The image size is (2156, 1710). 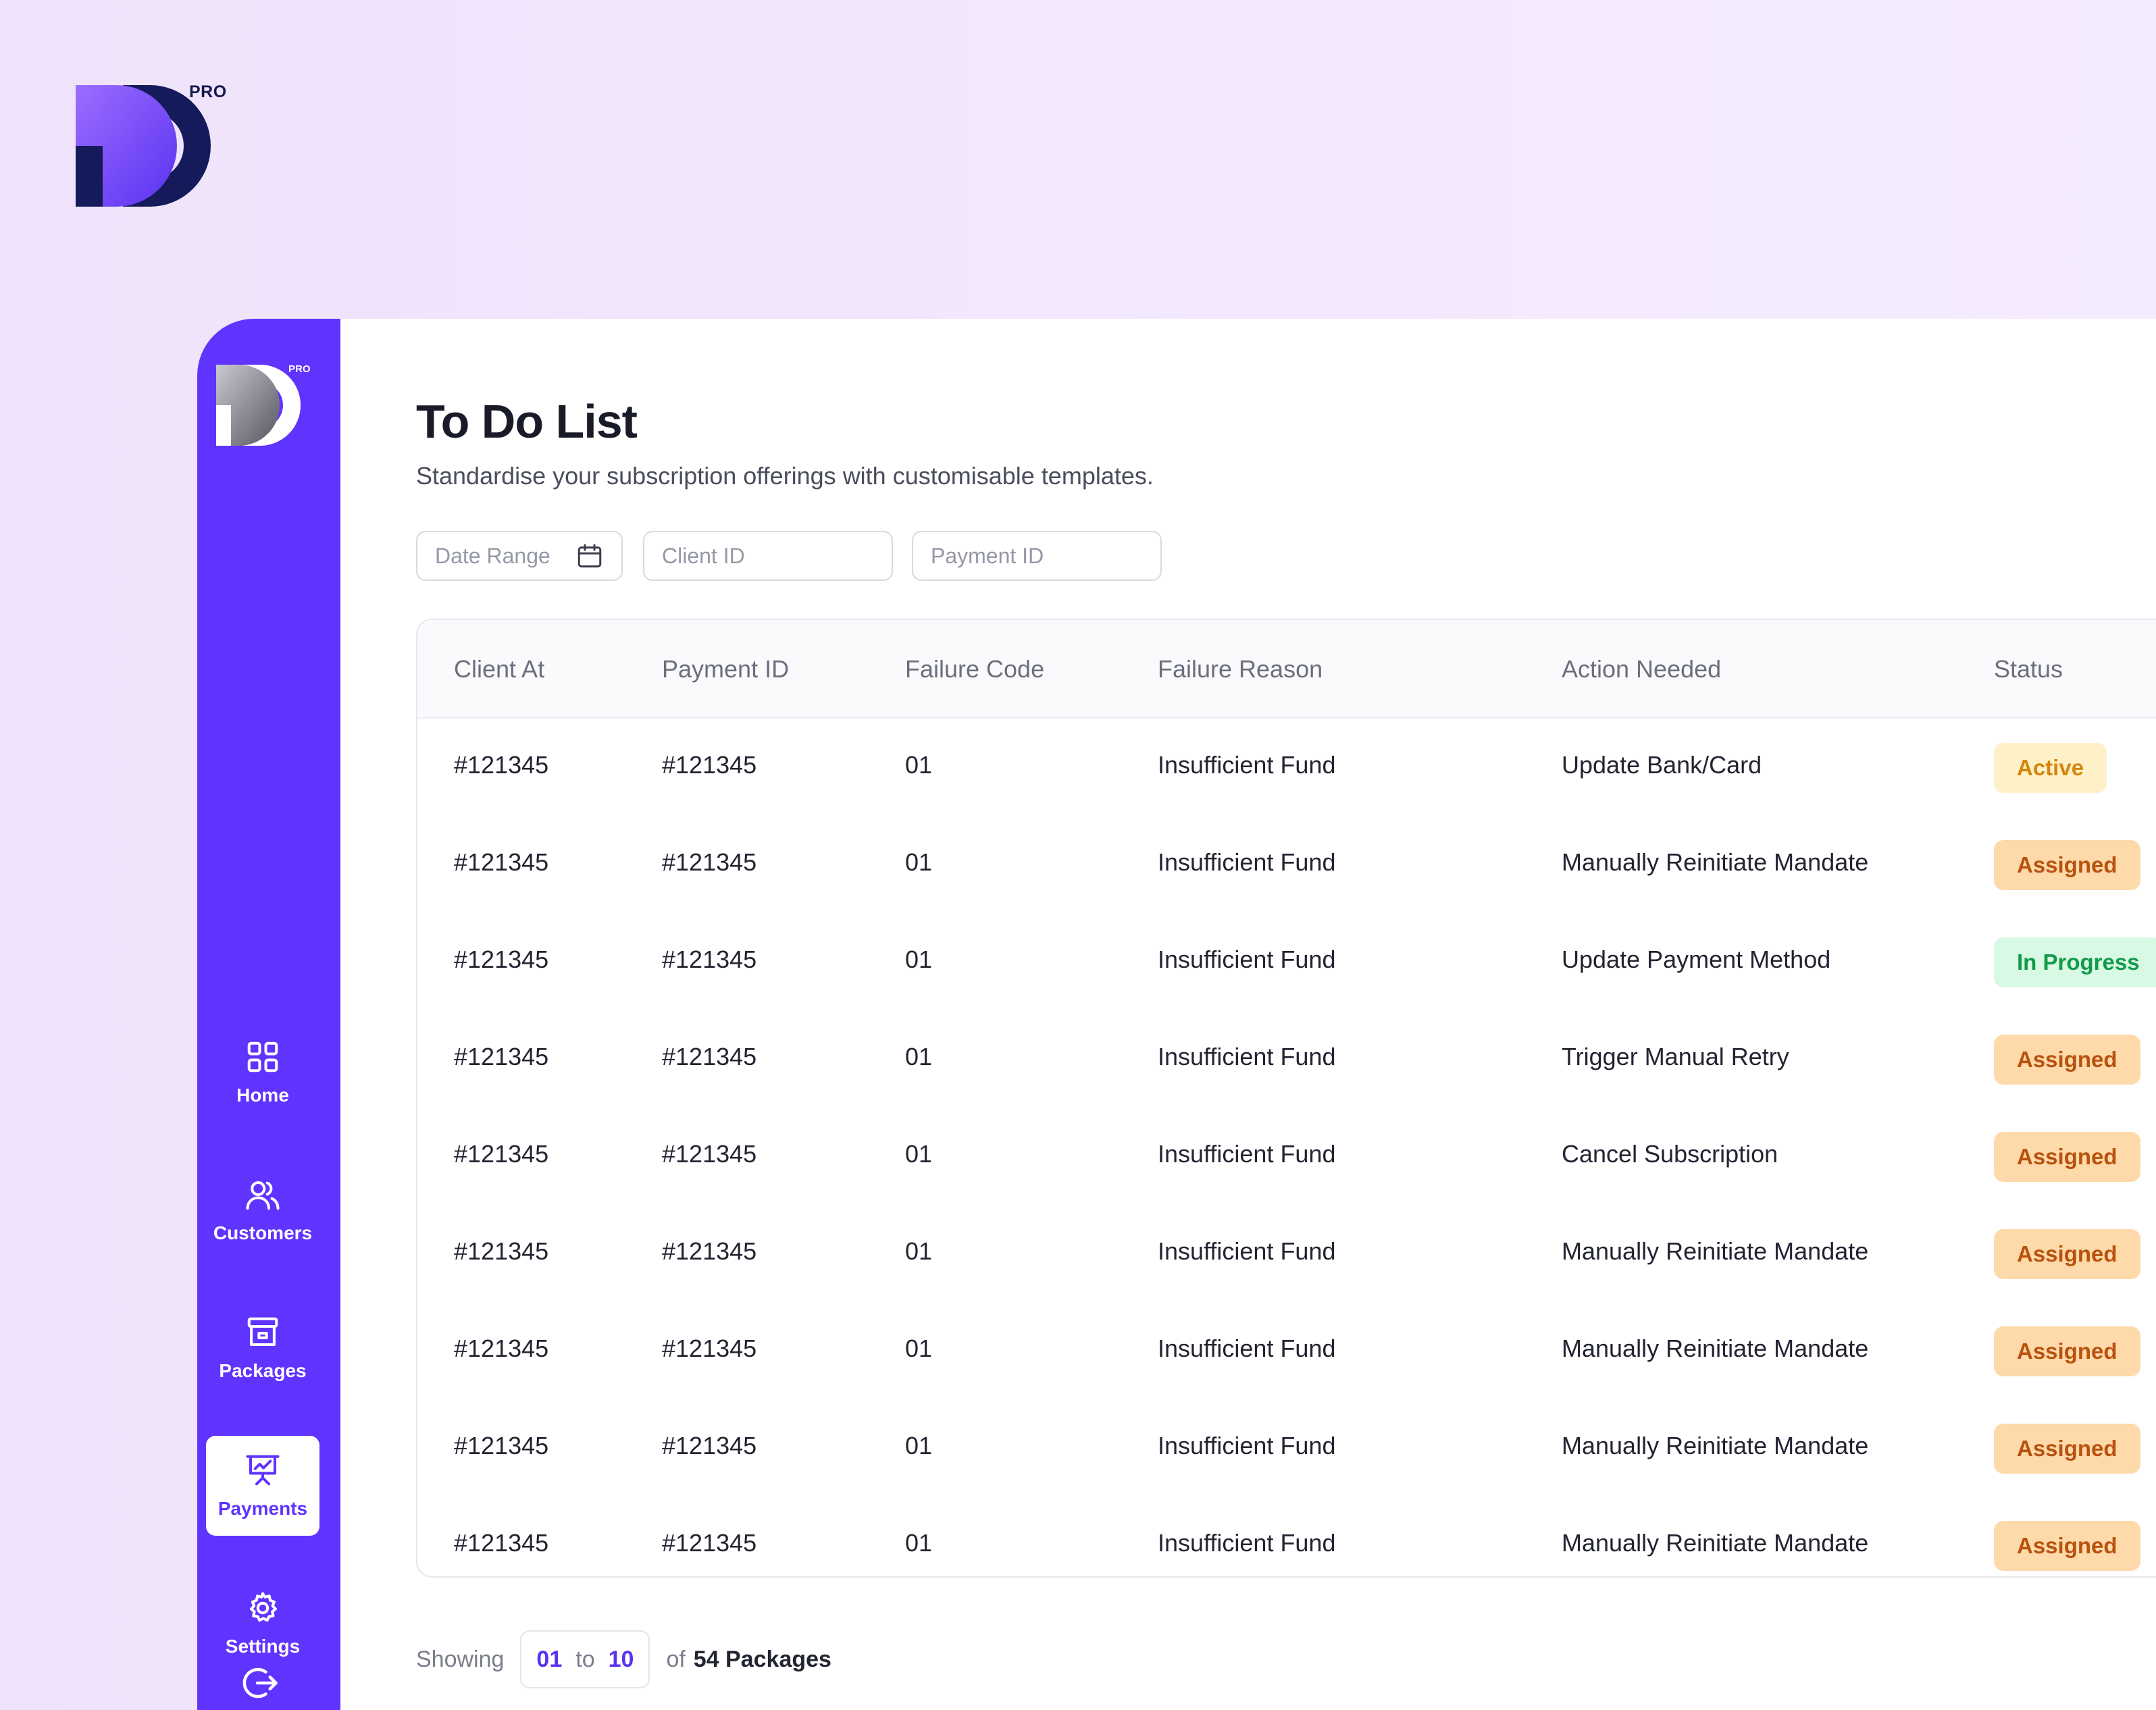 I want to click on users-icon, so click(x=263, y=1194).